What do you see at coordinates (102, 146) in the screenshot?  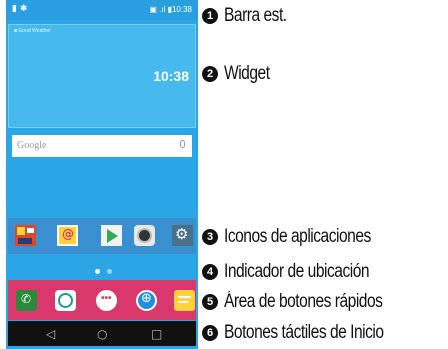 I see `google-search-bar: Google` at bounding box center [102, 146].